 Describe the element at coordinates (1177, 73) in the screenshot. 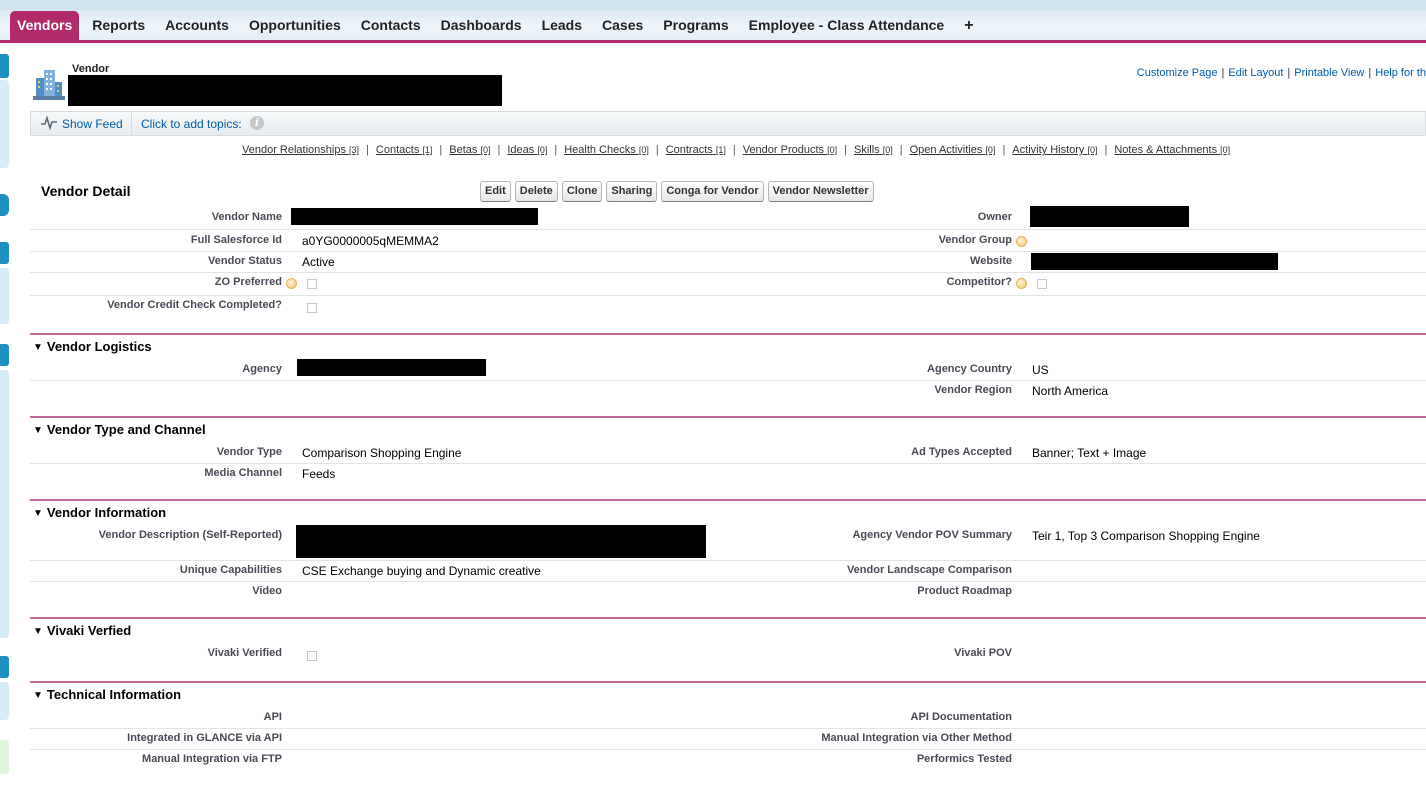

I see `customize-page-link: Customize Page` at that location.